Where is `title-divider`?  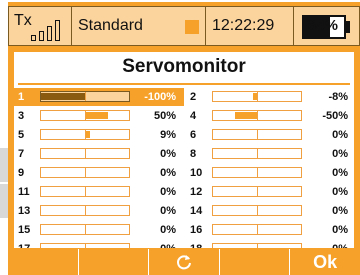 title-divider is located at coordinates (184, 84).